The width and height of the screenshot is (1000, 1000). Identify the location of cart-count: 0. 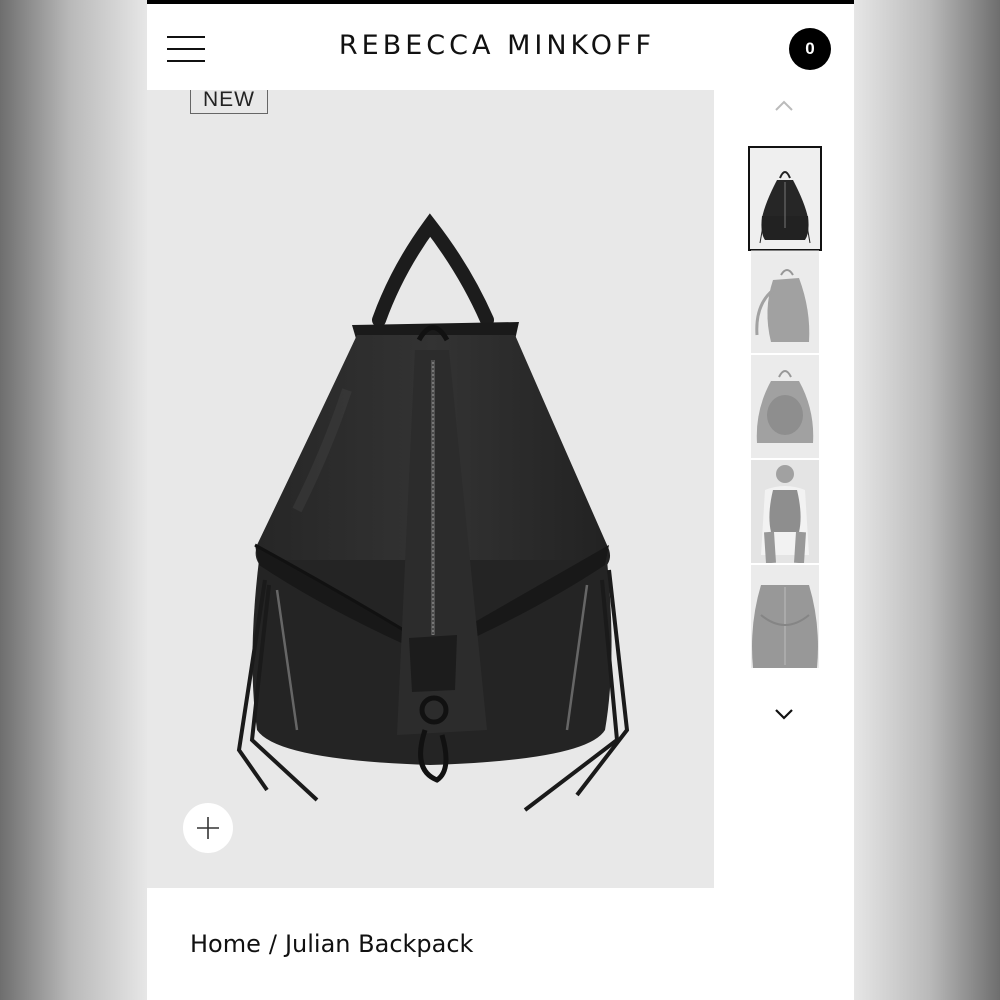
(810, 48).